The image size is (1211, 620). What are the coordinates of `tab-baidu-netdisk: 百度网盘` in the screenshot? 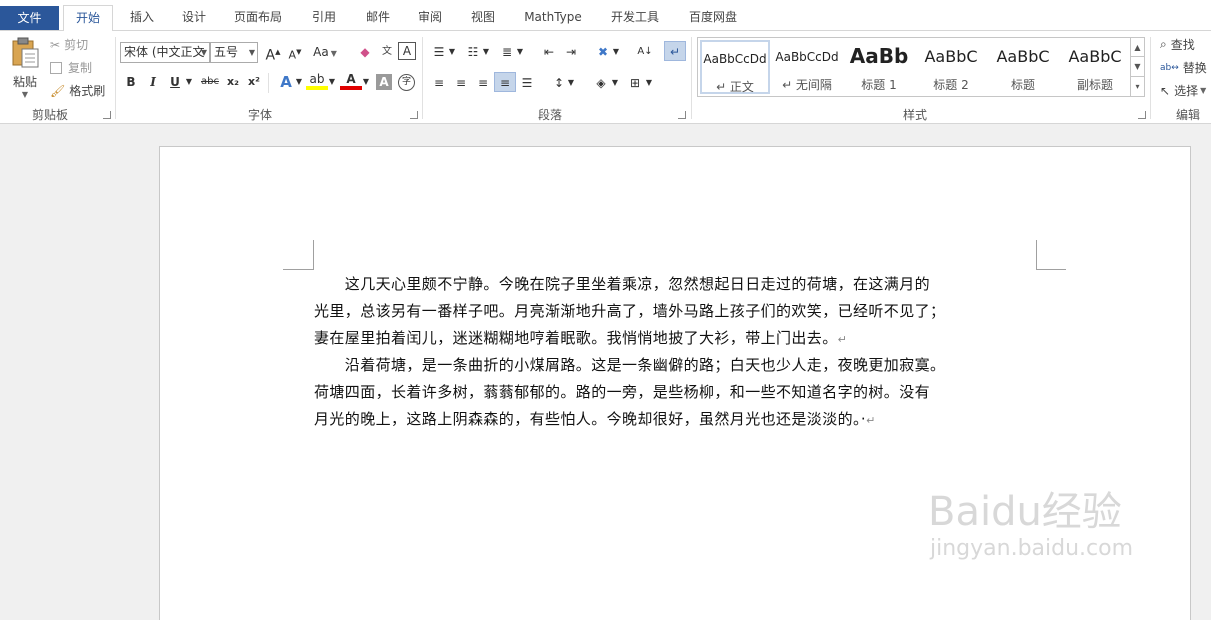 It's located at (713, 18).